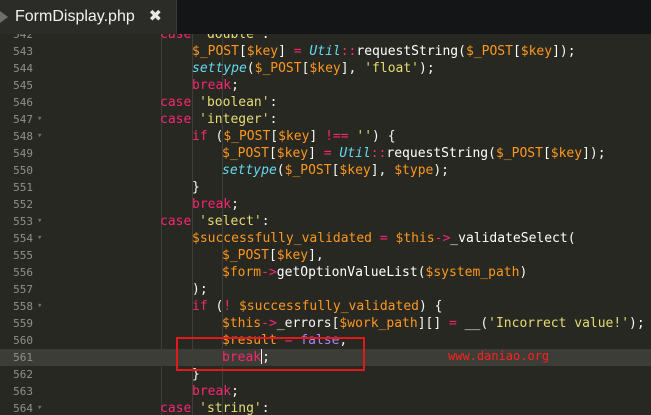 The height and width of the screenshot is (415, 651). Describe the element at coordinates (273, 255) in the screenshot. I see `code-text: $_POST[$key],` at that location.